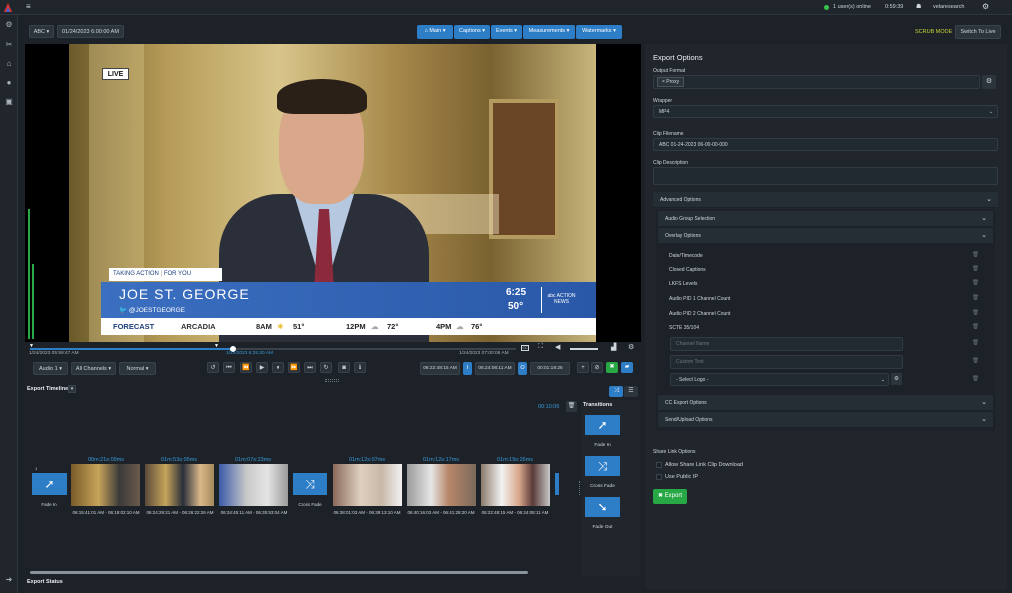  I want to click on loop-icon: ↻, so click(326, 367).